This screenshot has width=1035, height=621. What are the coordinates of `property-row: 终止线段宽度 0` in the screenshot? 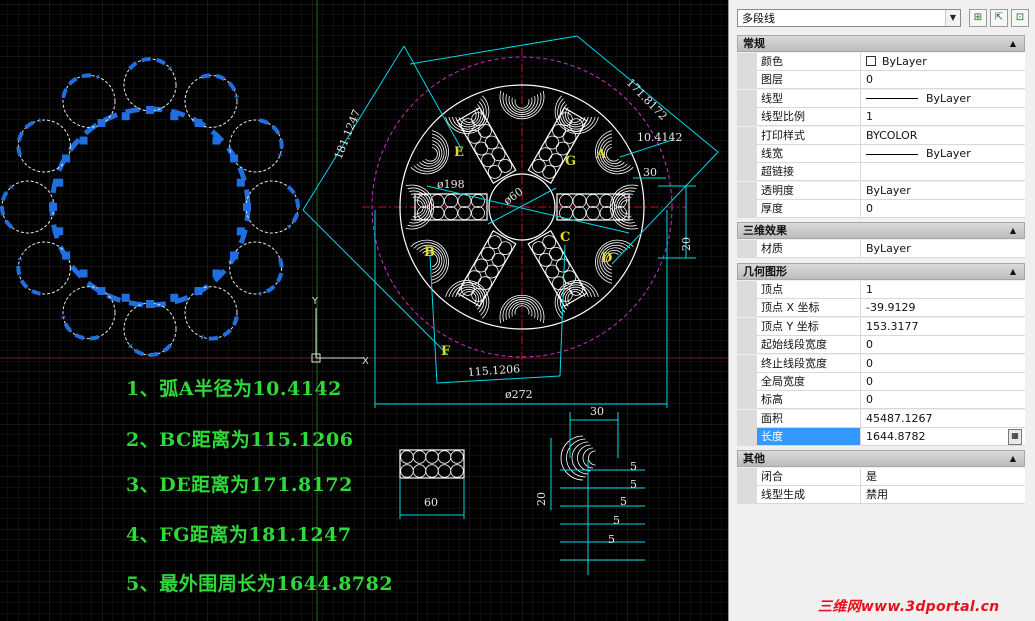 It's located at (881, 363).